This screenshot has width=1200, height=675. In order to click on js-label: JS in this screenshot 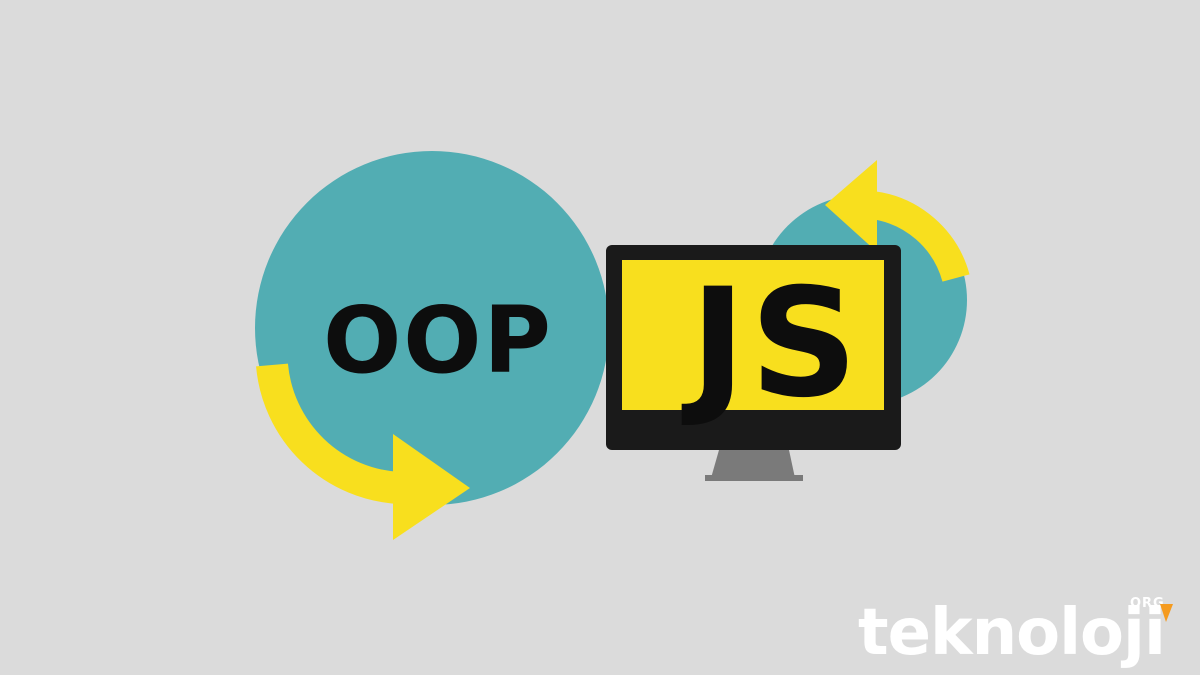, I will do `click(771, 344)`.